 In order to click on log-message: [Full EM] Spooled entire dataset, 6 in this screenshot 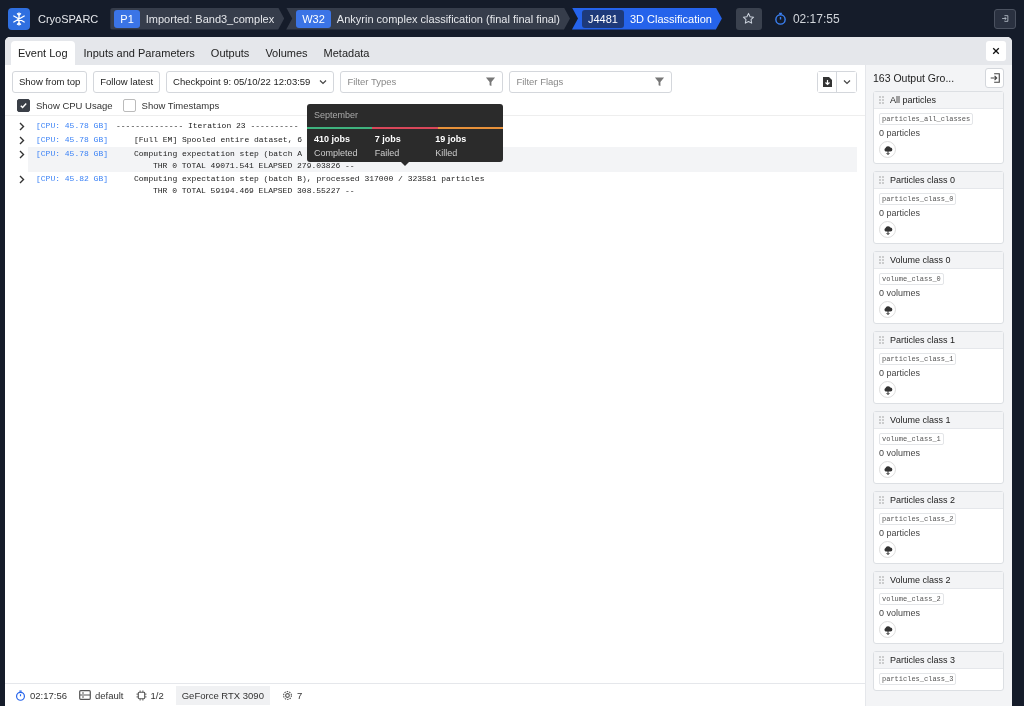, I will do `click(218, 139)`.